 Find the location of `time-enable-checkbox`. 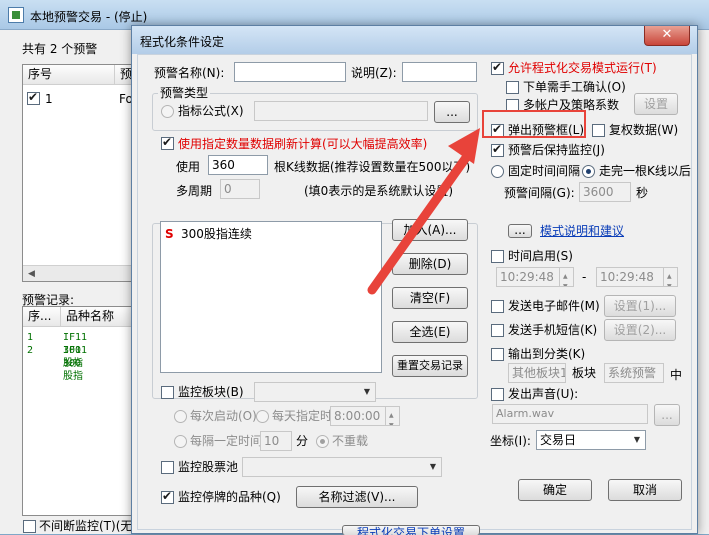

time-enable-checkbox is located at coordinates (497, 256).